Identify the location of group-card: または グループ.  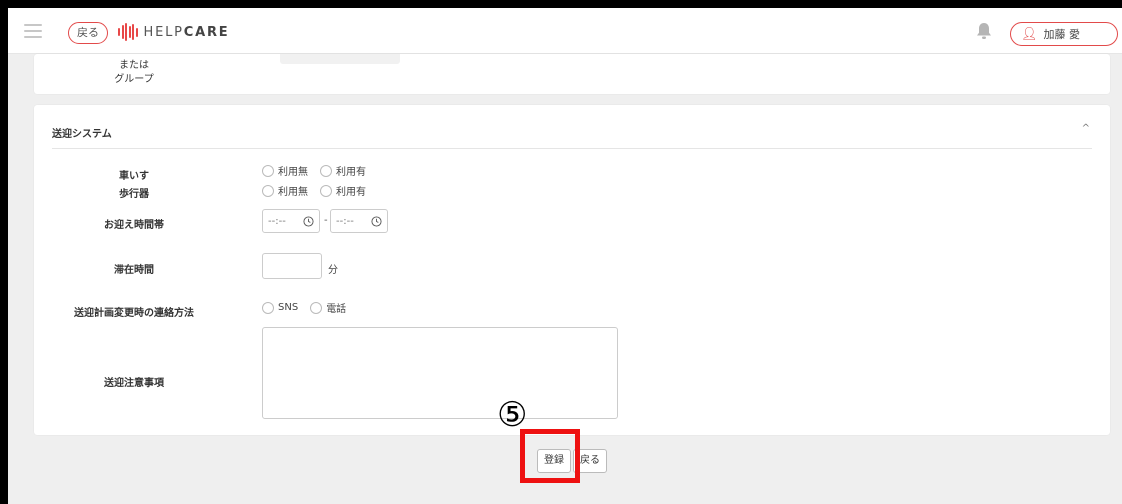
(572, 74).